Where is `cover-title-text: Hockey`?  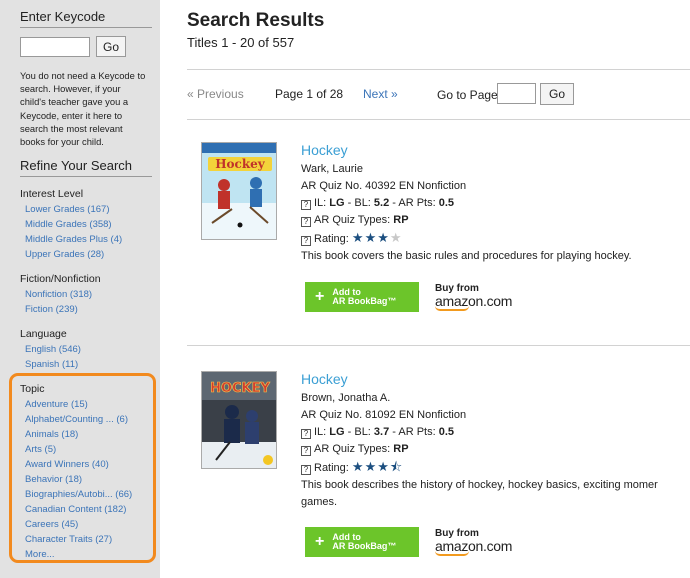 cover-title-text: Hockey is located at coordinates (240, 164).